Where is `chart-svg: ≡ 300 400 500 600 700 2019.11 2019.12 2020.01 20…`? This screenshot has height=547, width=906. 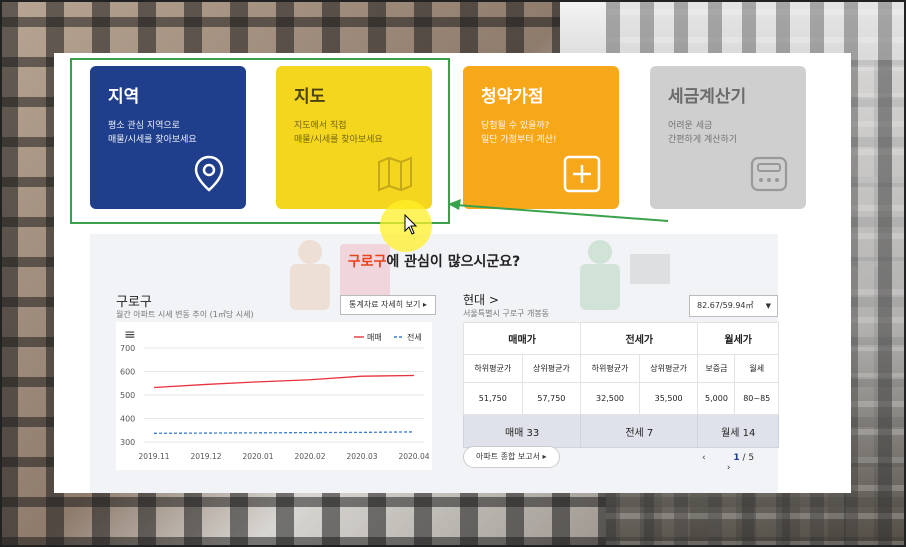
chart-svg: ≡ 300 400 500 600 700 2019.11 2019.12 2020.01 20… is located at coordinates (275, 394).